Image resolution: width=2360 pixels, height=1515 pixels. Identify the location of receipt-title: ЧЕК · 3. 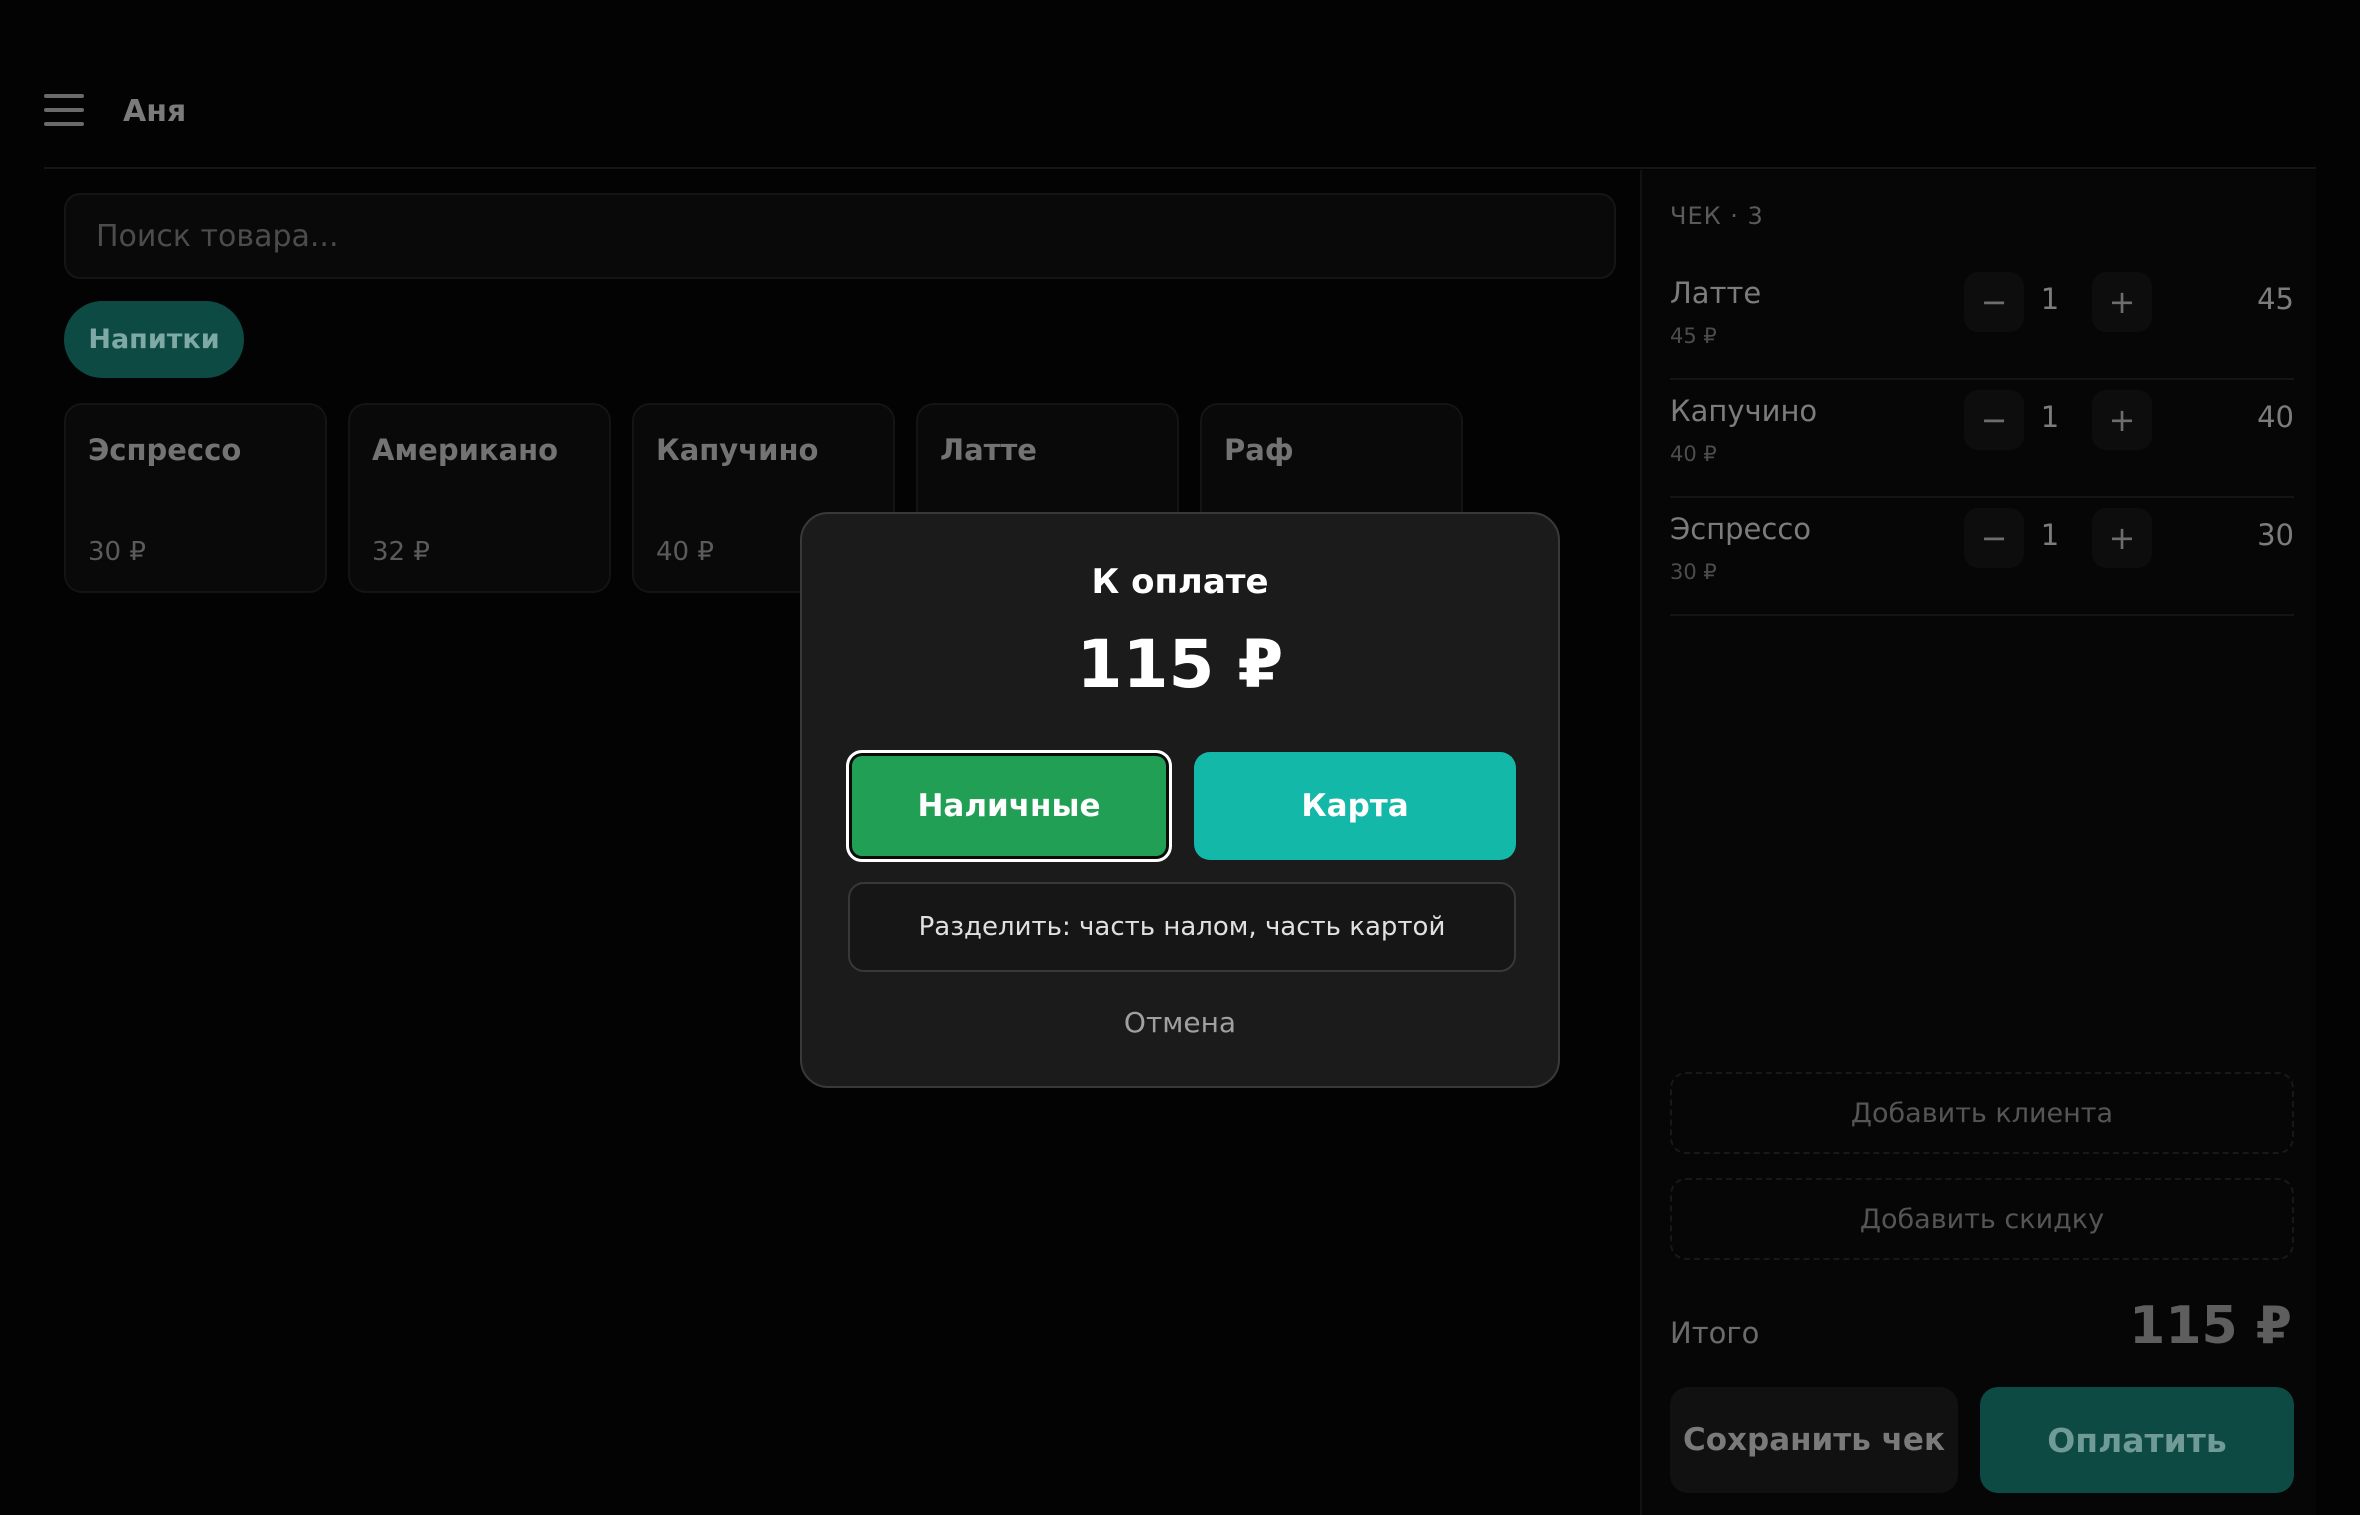
(1717, 216).